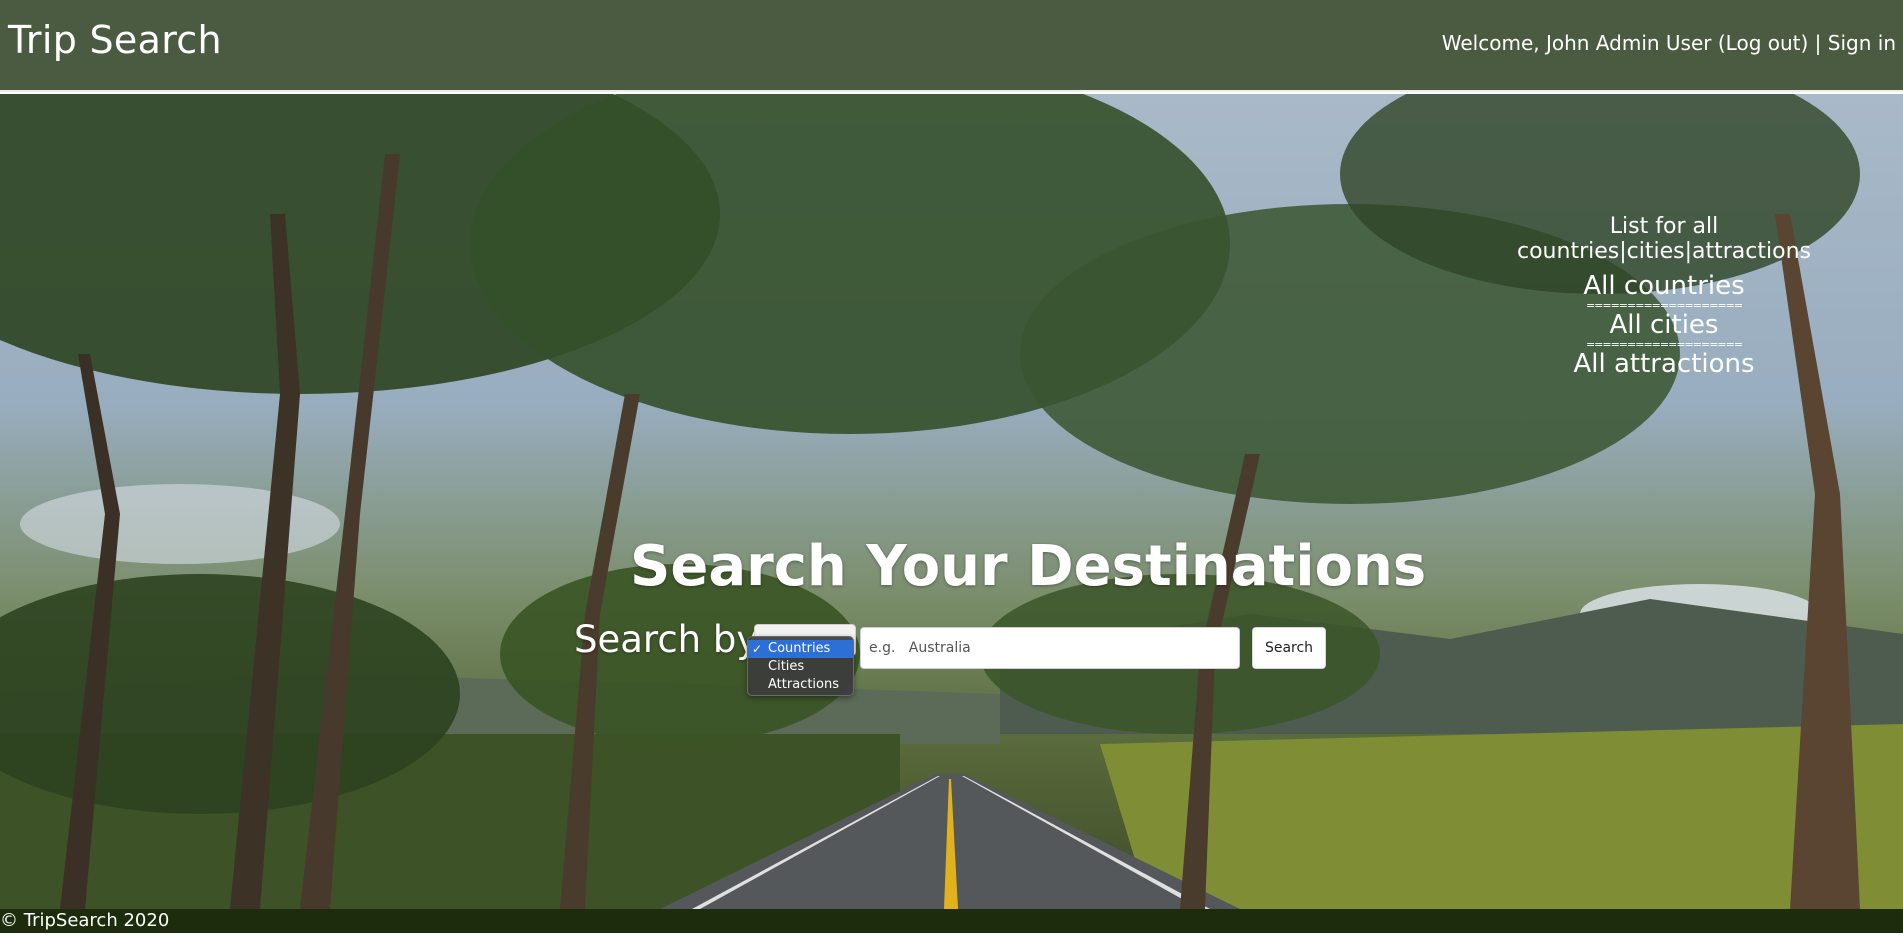 This screenshot has height=937, width=1903. I want to click on page-title: Search Your Destinations, so click(1028, 566).